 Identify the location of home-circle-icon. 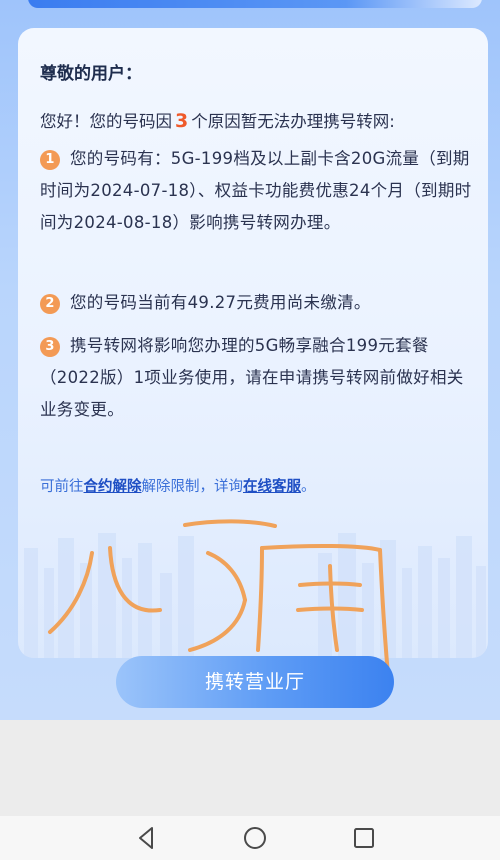
(255, 838).